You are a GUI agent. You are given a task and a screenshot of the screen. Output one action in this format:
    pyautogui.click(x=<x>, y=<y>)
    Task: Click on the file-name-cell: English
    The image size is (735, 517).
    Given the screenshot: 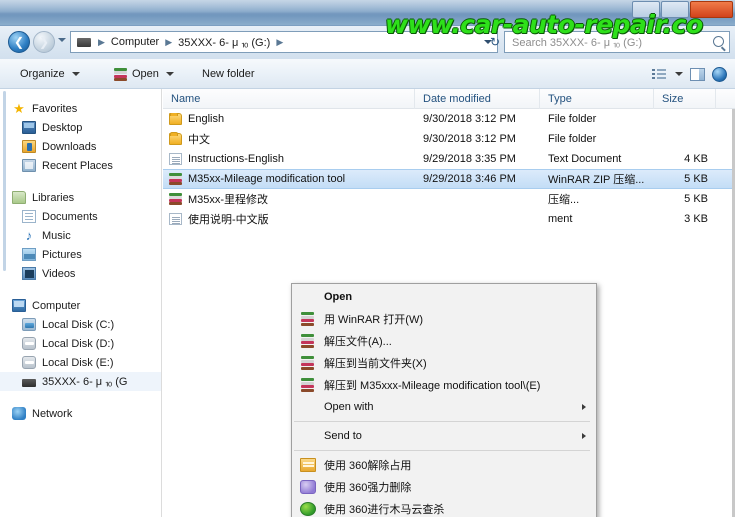 What is the action you would take?
    pyautogui.click(x=289, y=119)
    